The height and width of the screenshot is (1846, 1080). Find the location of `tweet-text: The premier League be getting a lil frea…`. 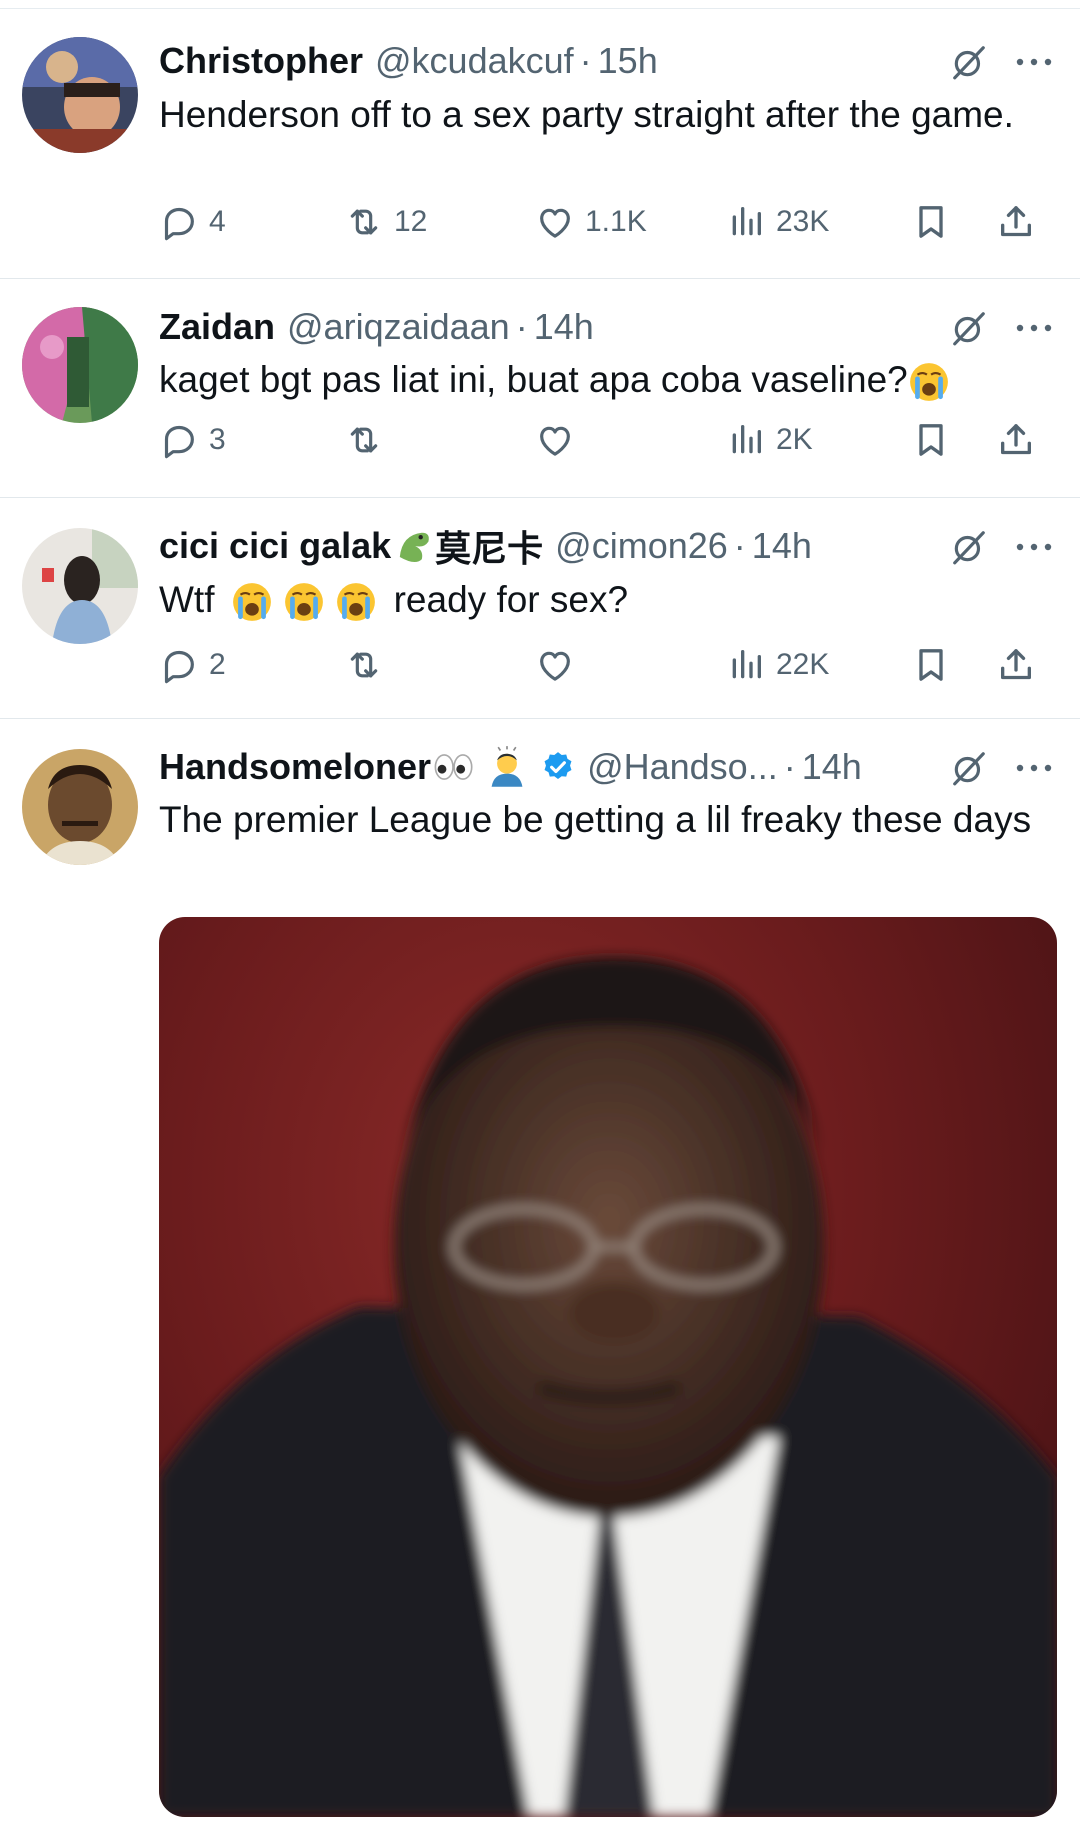

tweet-text: The premier League be getting a lil frea… is located at coordinates (595, 819).